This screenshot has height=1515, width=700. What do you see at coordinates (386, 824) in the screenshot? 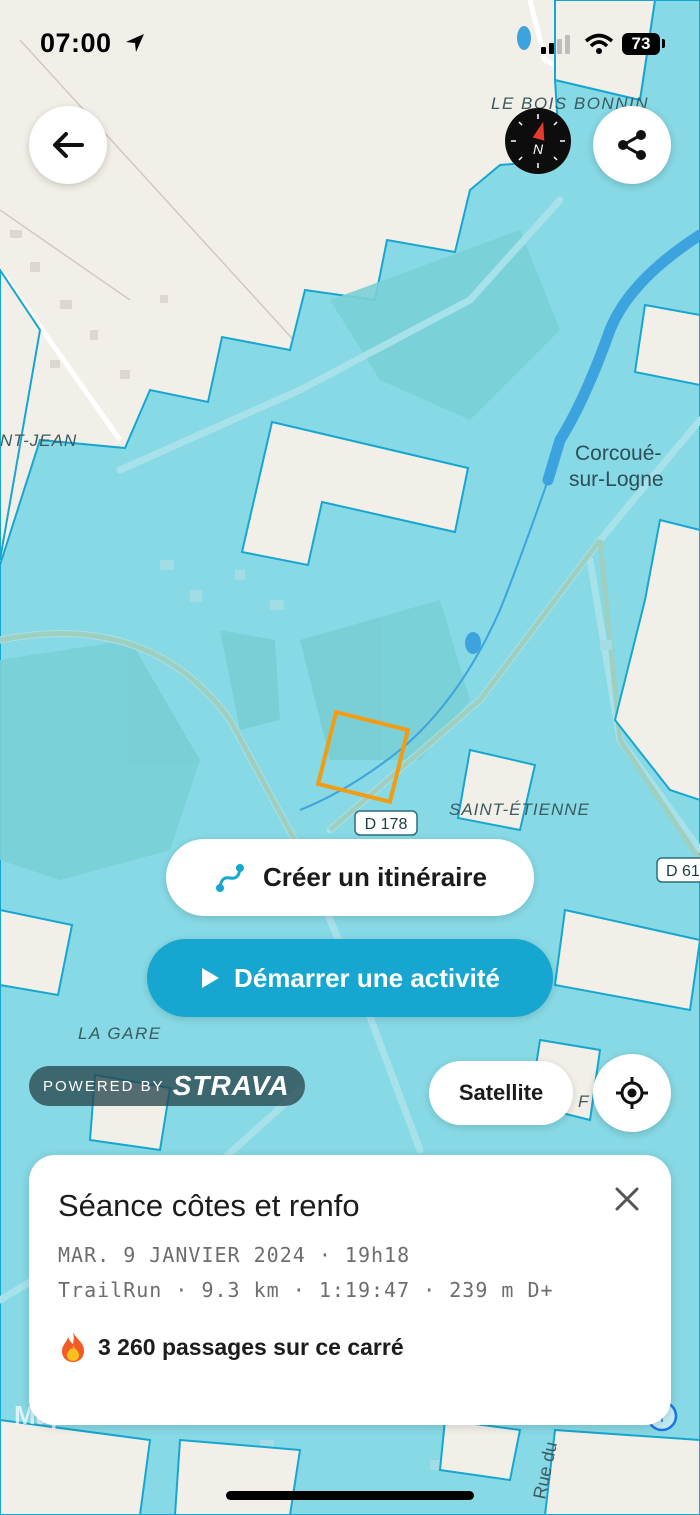
I see `road-shield-d178: D 178` at bounding box center [386, 824].